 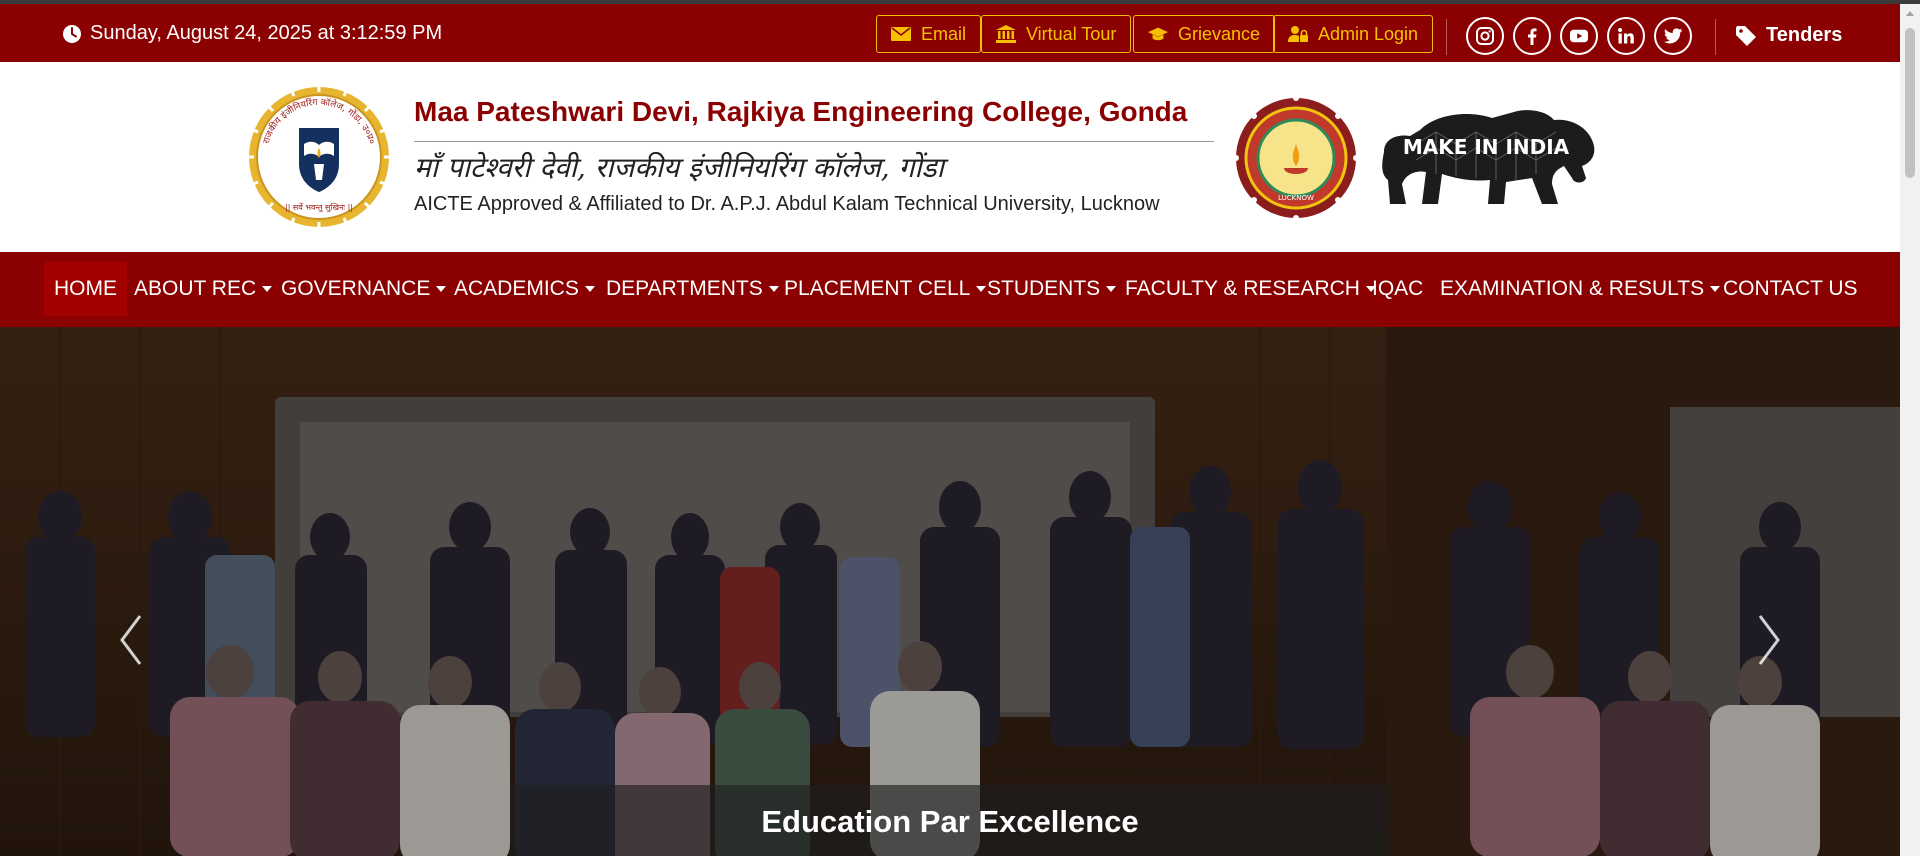 What do you see at coordinates (1044, 288) in the screenshot?
I see `nav-label: STUDENTS` at bounding box center [1044, 288].